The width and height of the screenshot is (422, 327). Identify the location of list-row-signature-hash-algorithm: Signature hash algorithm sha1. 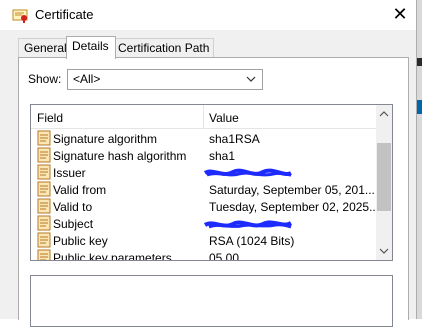
(203, 155).